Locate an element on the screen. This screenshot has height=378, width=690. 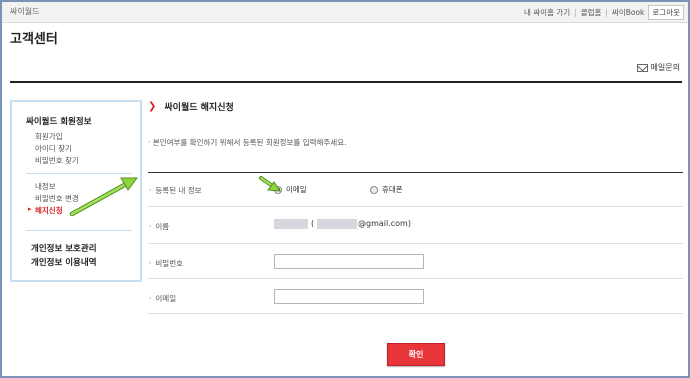
sidebar-link-privacy-management: 개인정보 보호관리 is located at coordinates (64, 248).